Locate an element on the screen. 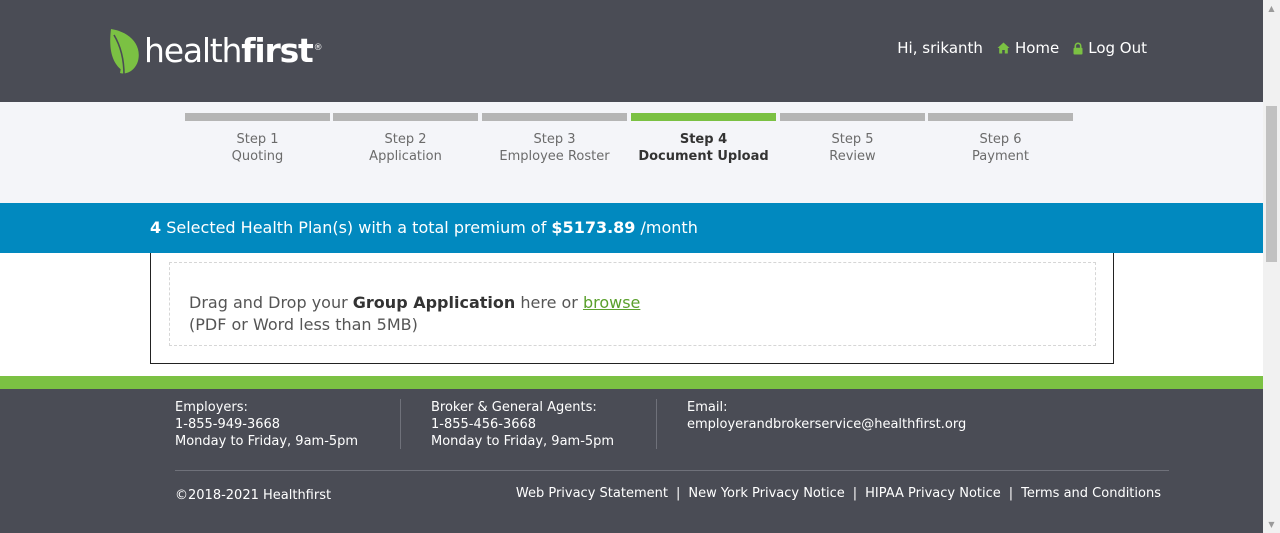 This screenshot has height=533, width=1280. copyright: ©2018-2021 Healthfirst is located at coordinates (253, 495).